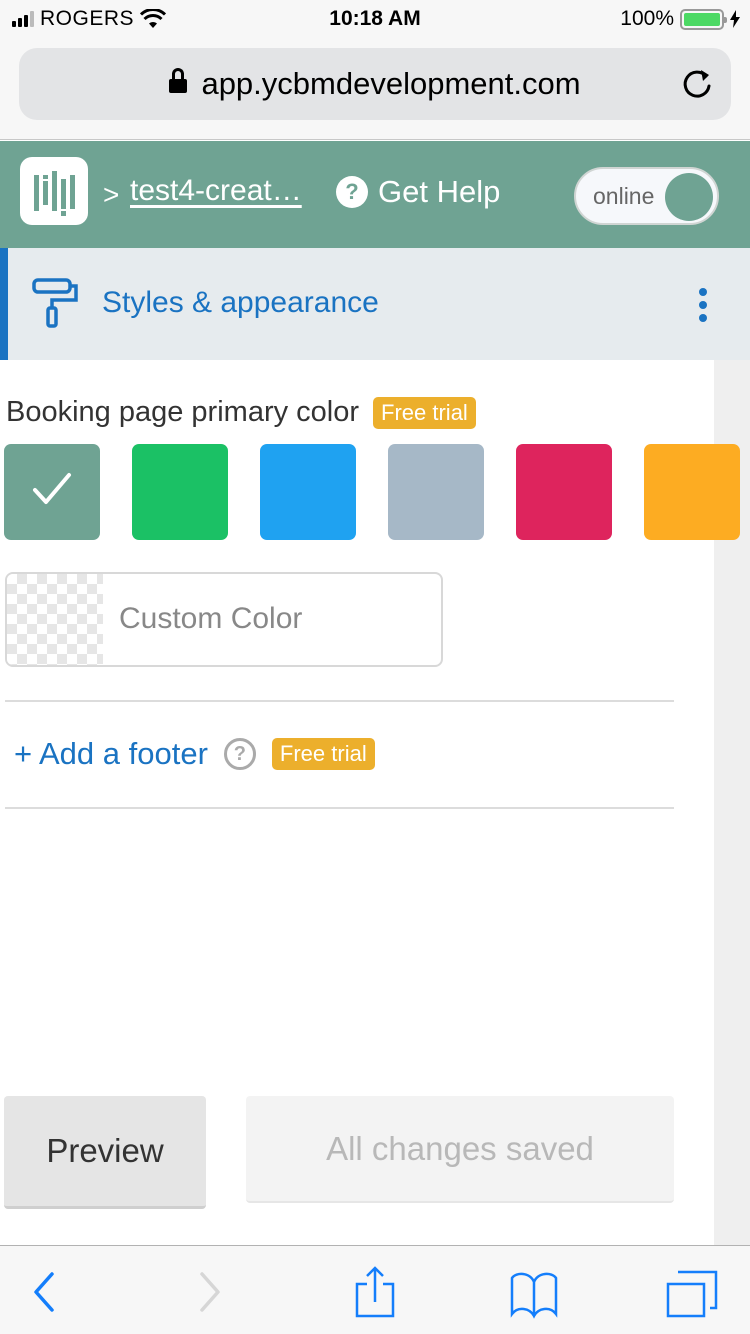  What do you see at coordinates (240, 302) in the screenshot?
I see `section-title: Styles & appearance` at bounding box center [240, 302].